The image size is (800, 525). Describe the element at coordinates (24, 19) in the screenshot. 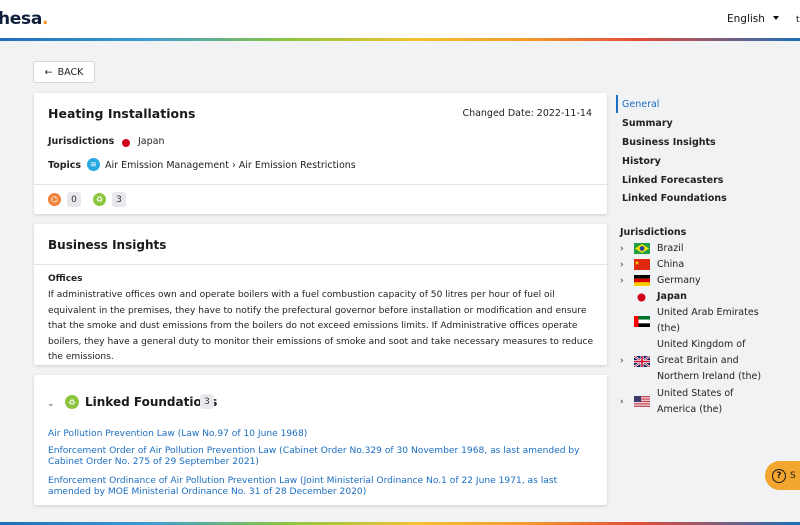

I see `logo: hesa.` at that location.